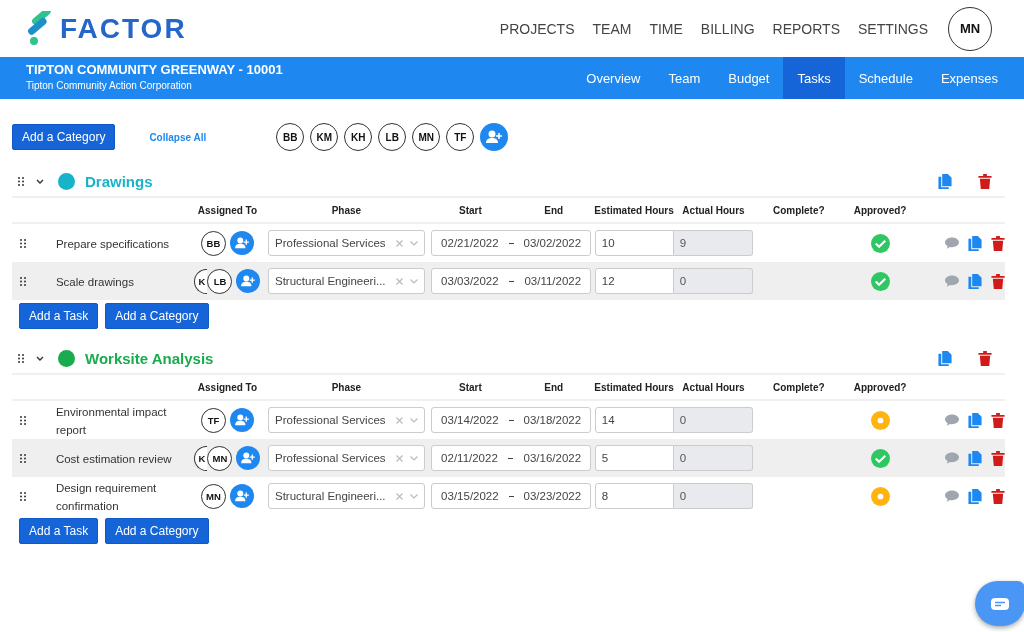 This screenshot has height=632, width=1024. Describe the element at coordinates (554, 387) in the screenshot. I see `column-header: End` at that location.